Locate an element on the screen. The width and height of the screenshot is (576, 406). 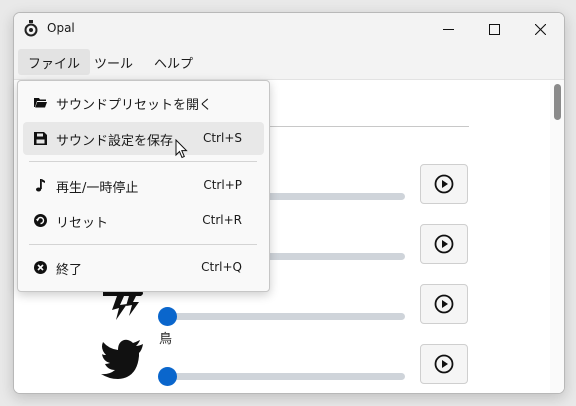
maximize-button is located at coordinates (494, 29).